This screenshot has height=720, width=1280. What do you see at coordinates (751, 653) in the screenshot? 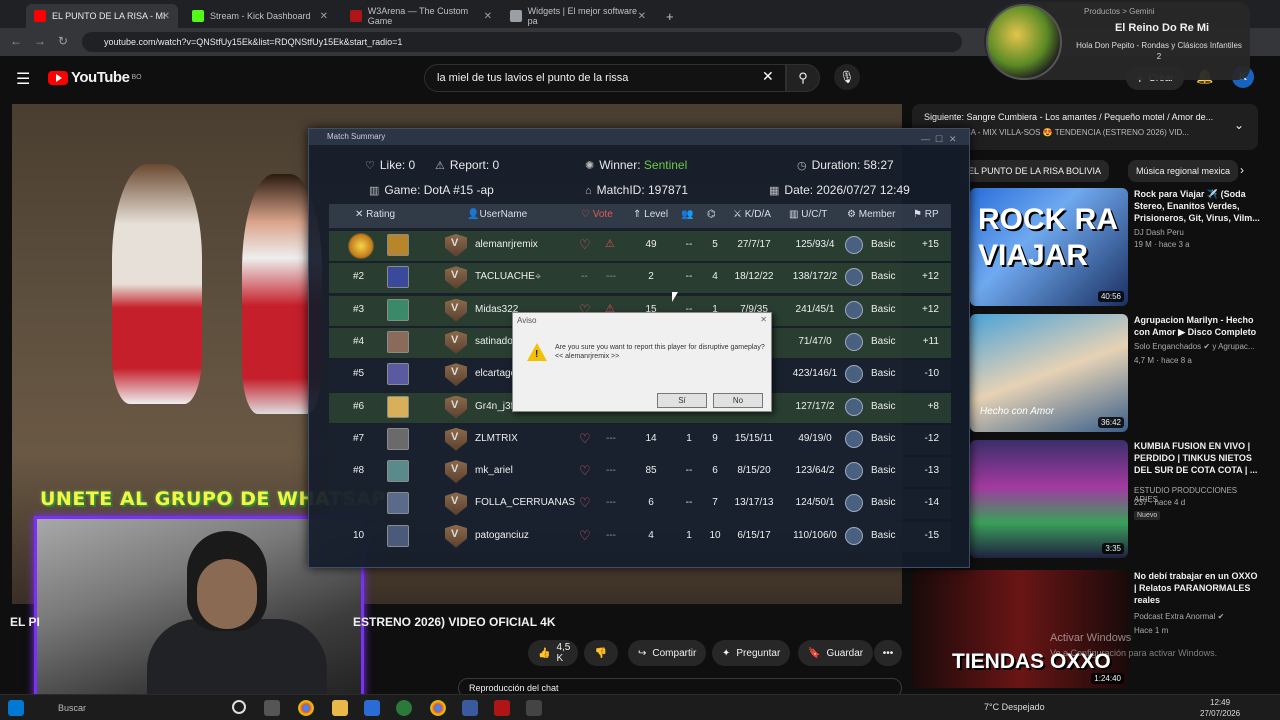
I see `ask-button: ✦ Preguntar` at bounding box center [751, 653].